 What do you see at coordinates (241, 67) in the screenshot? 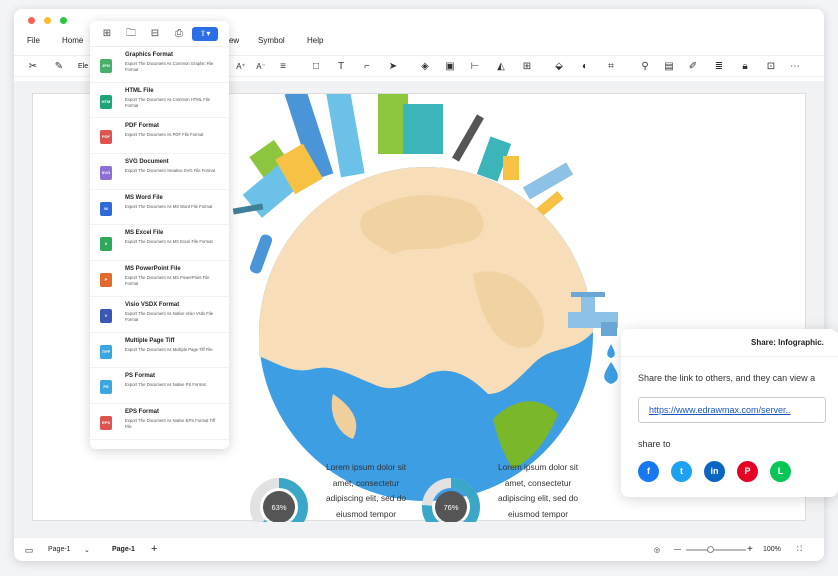
I see `increase-font-icon: A⁺` at bounding box center [241, 67].